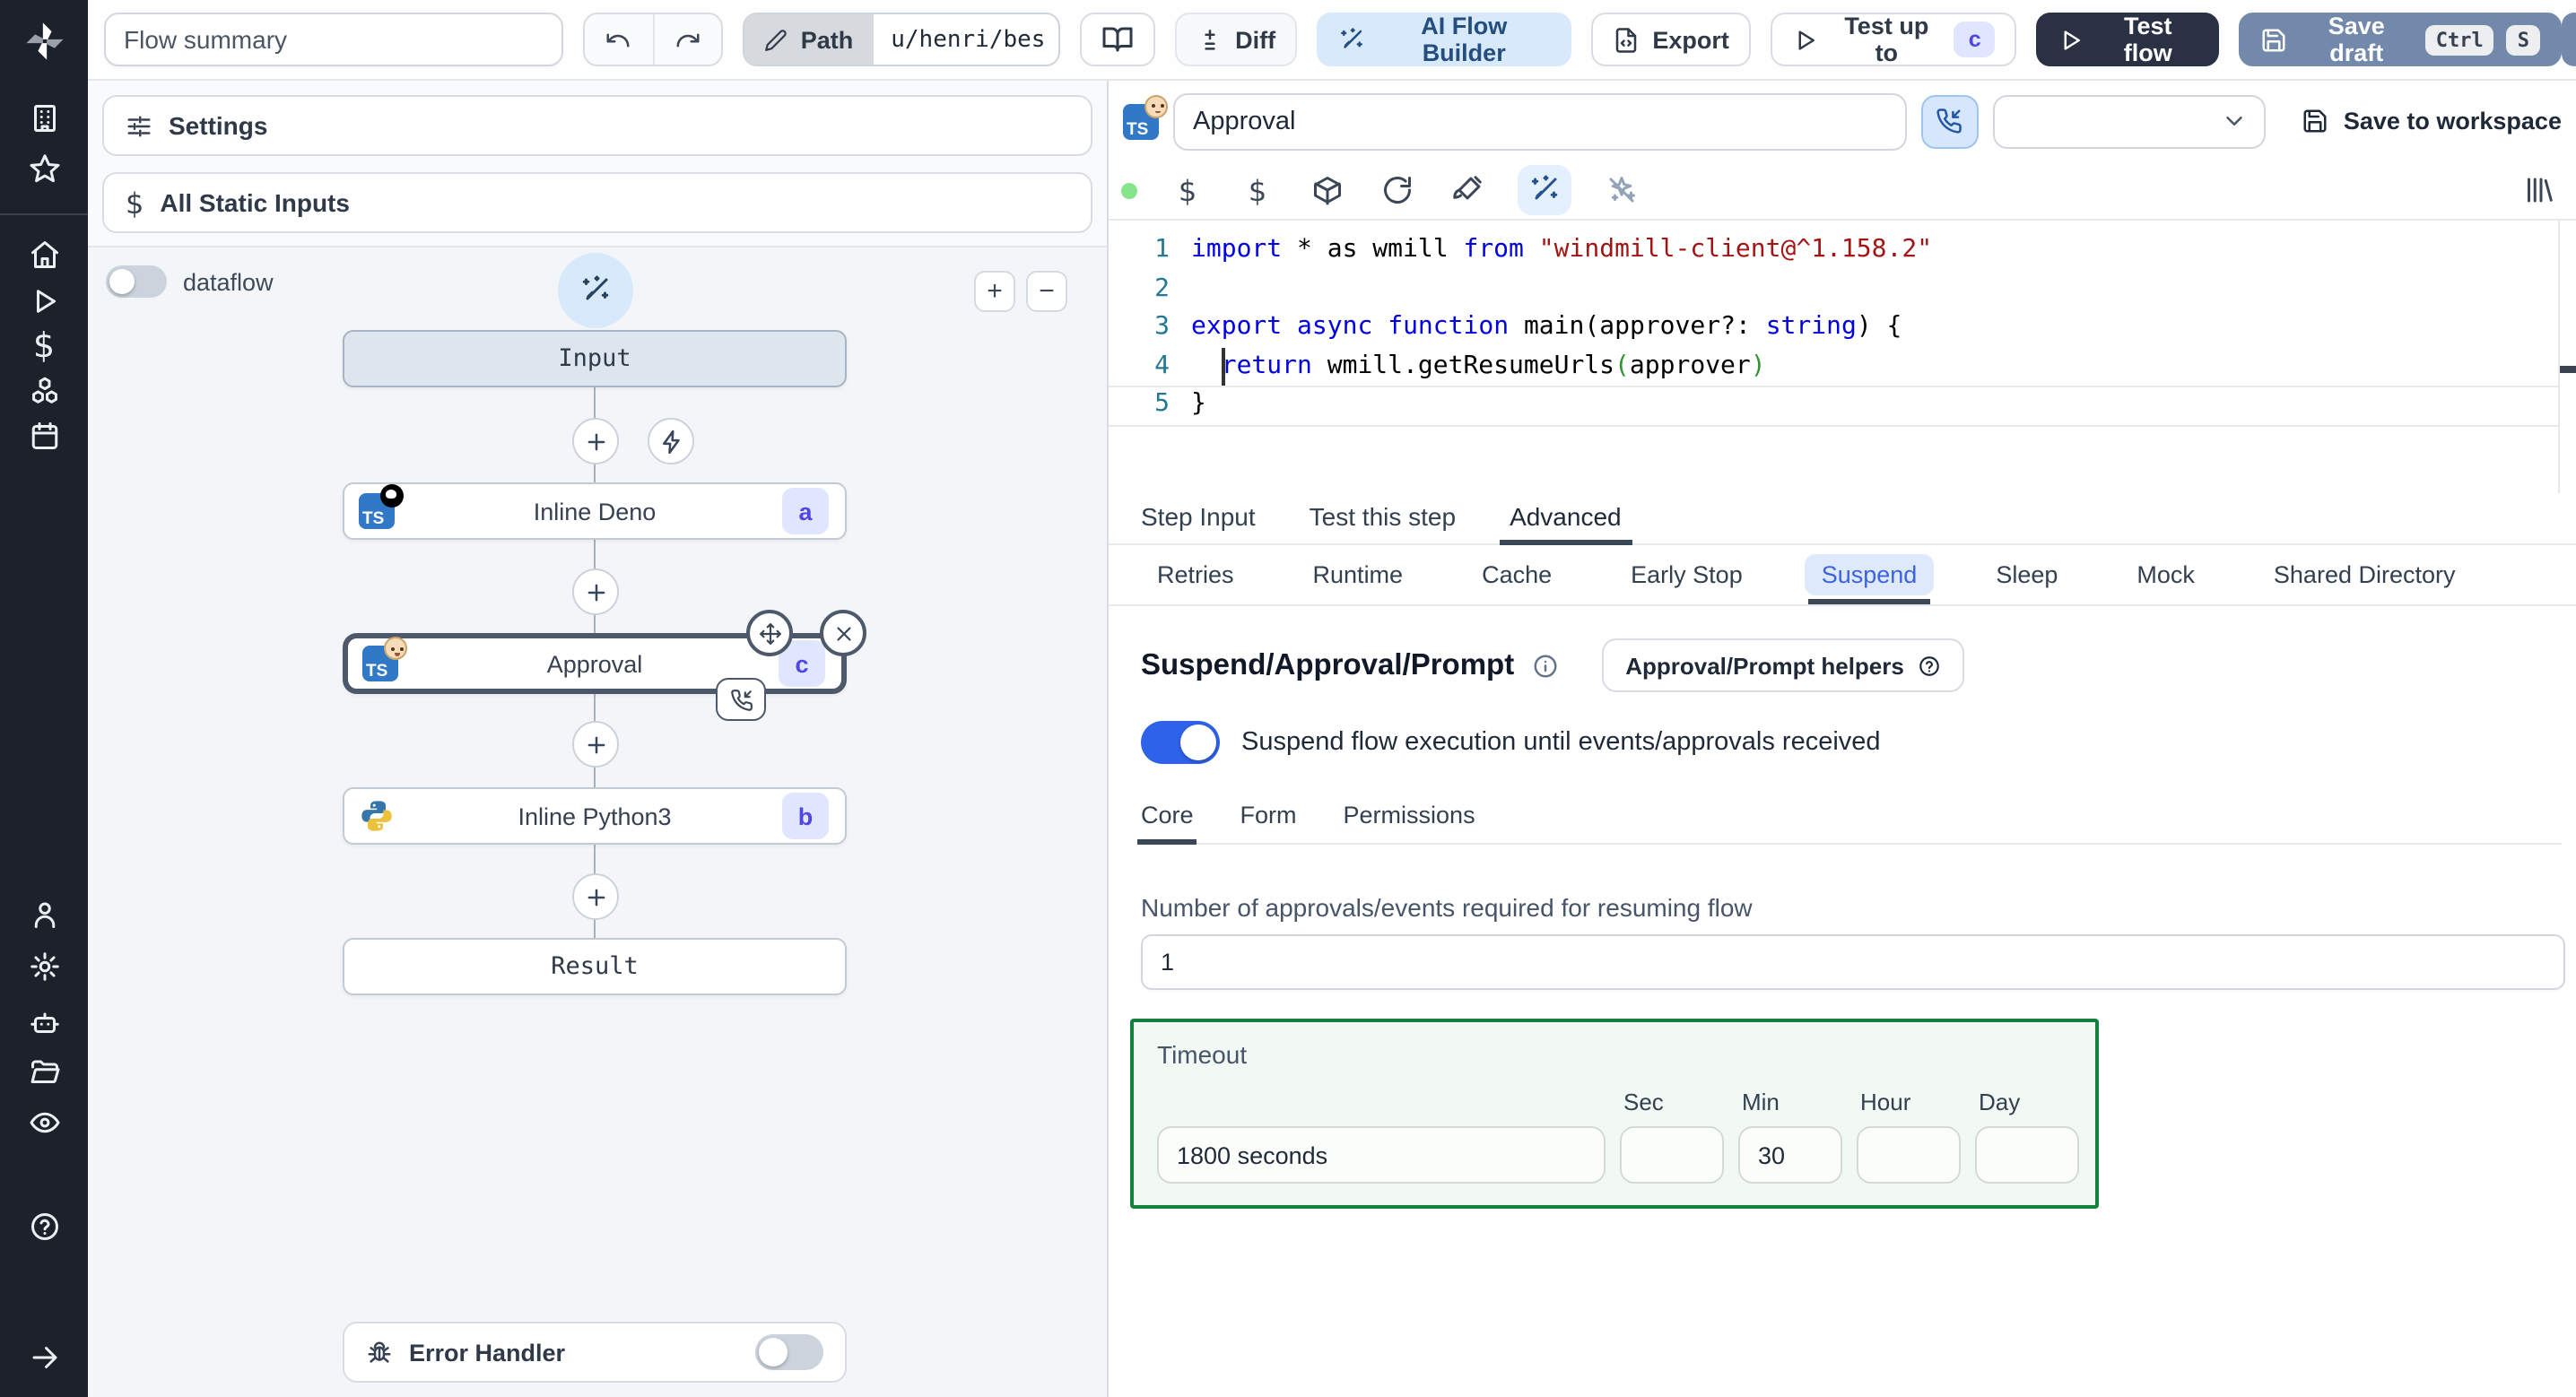 The height and width of the screenshot is (1397, 2576). What do you see at coordinates (595, 358) in the screenshot?
I see `flow-node-input: Input` at bounding box center [595, 358].